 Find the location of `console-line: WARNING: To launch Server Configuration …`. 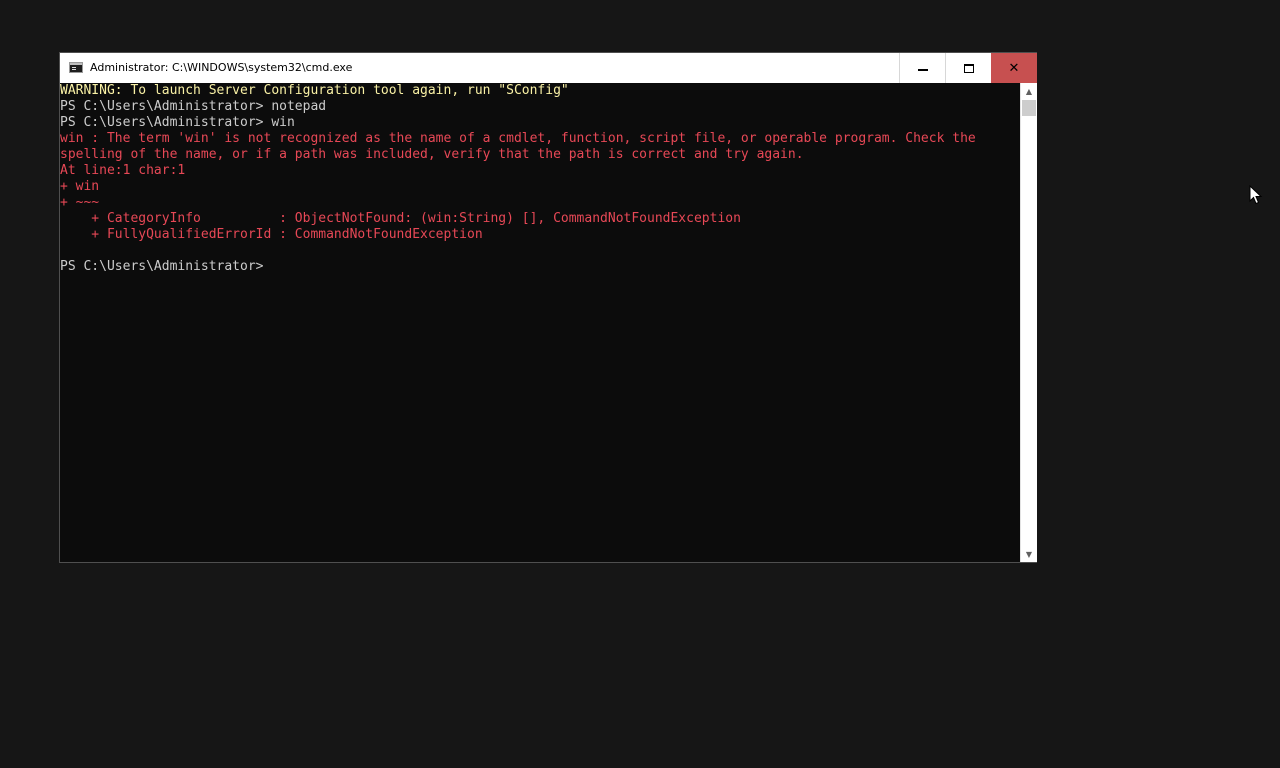

console-line: WARNING: To launch Server Configuration … is located at coordinates (314, 90).